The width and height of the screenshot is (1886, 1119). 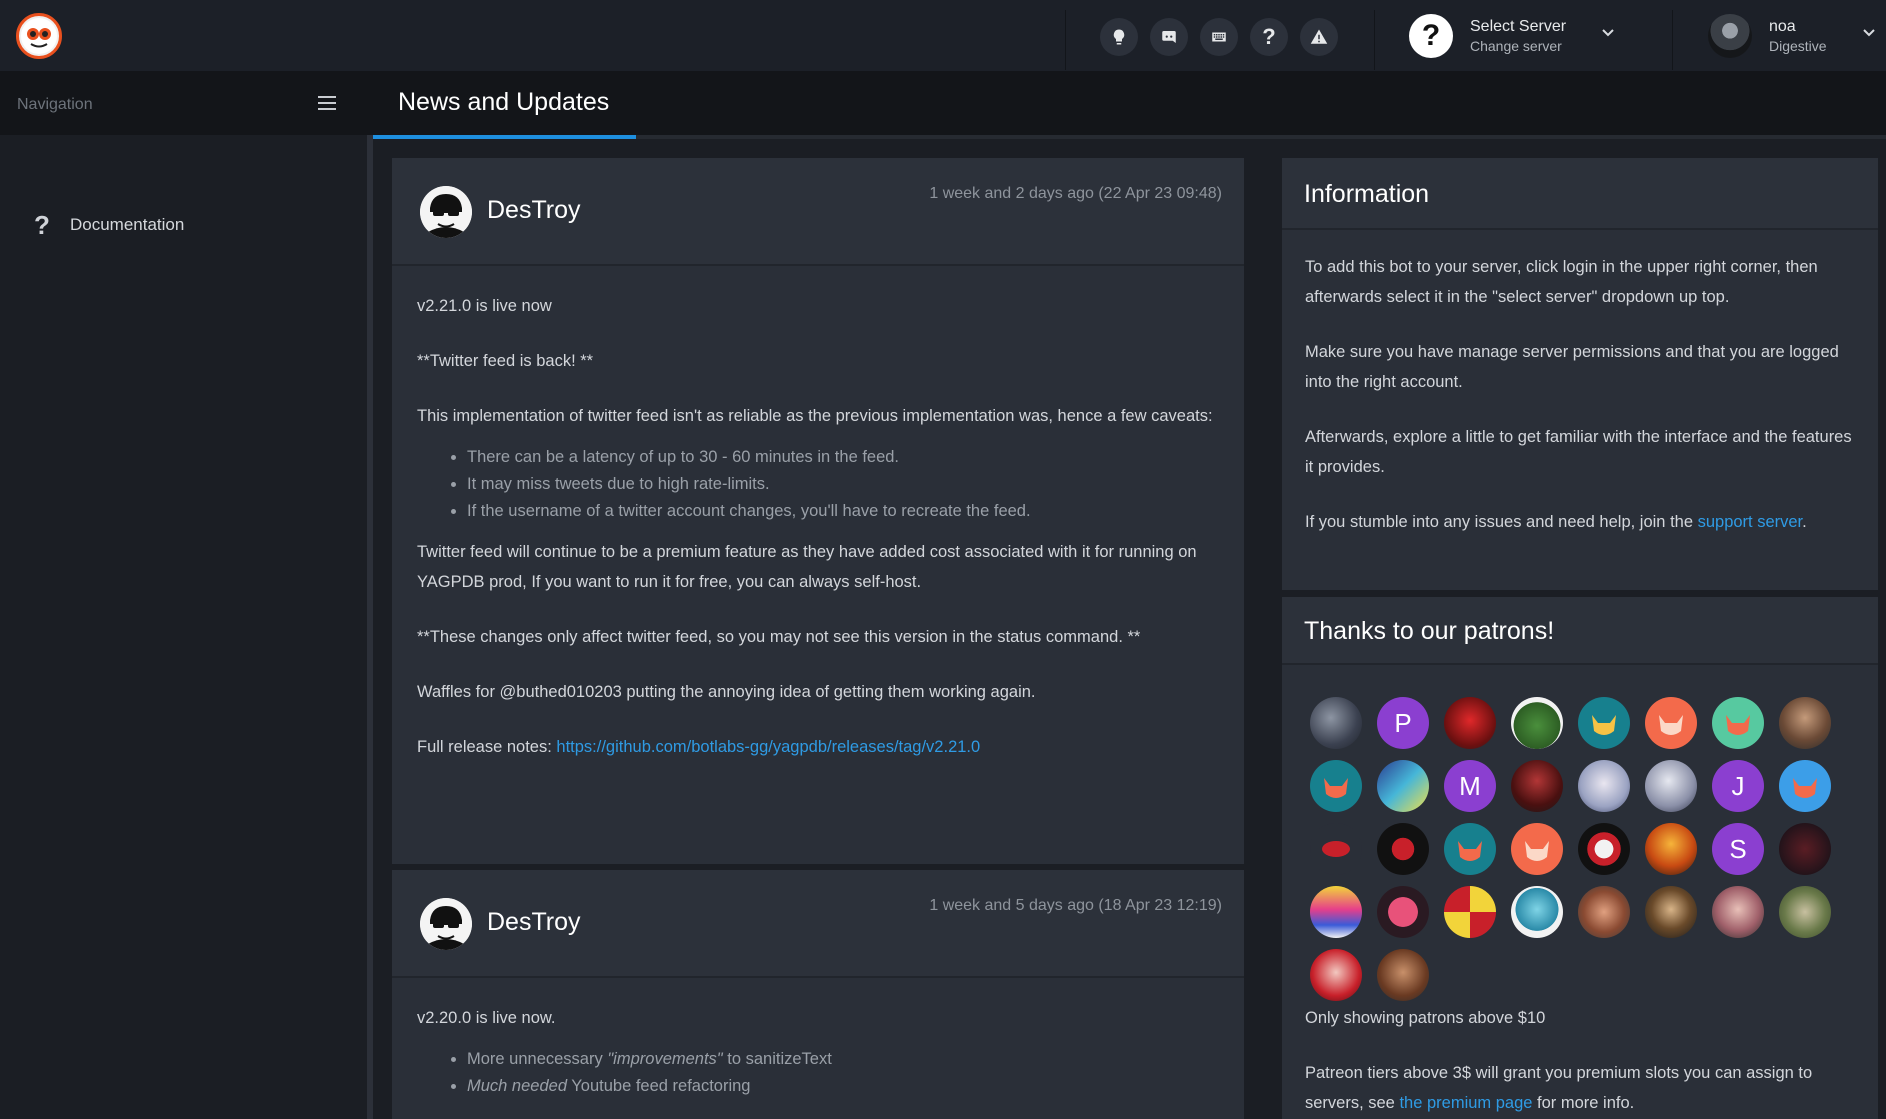 I want to click on patron-avatar: J, so click(x=1738, y=786).